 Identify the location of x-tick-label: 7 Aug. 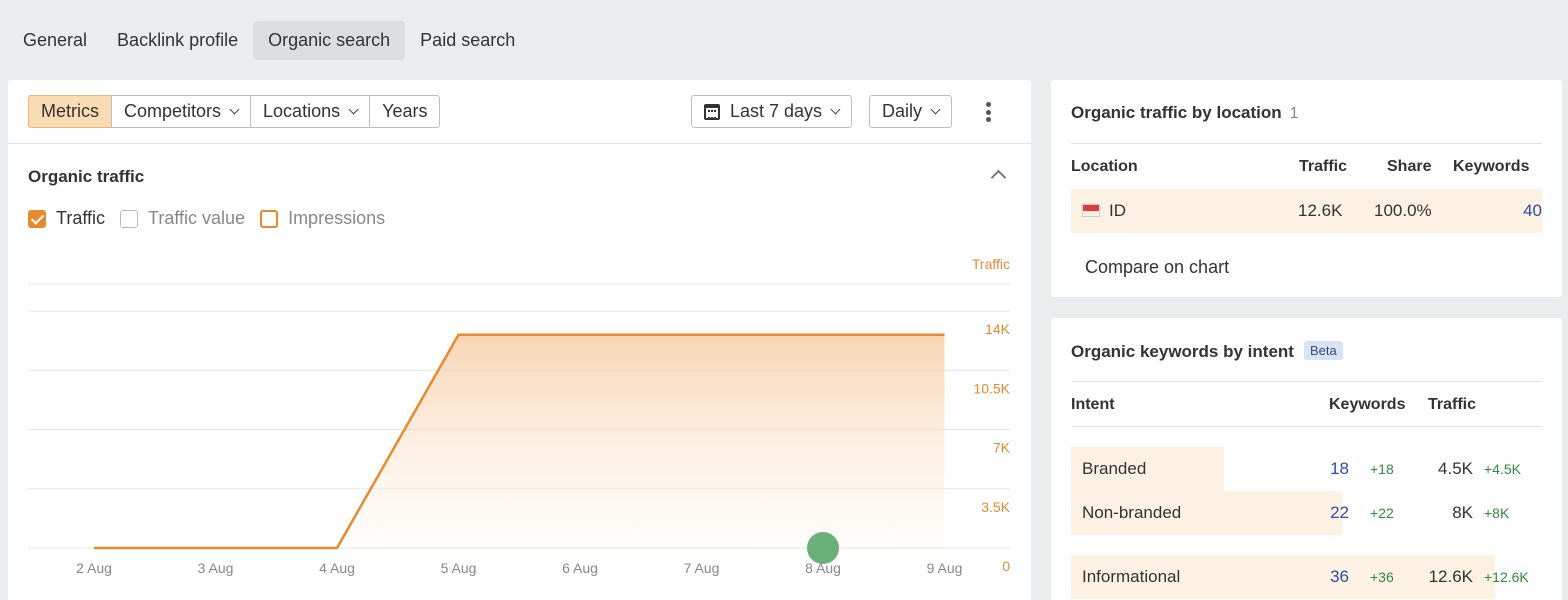
(702, 568).